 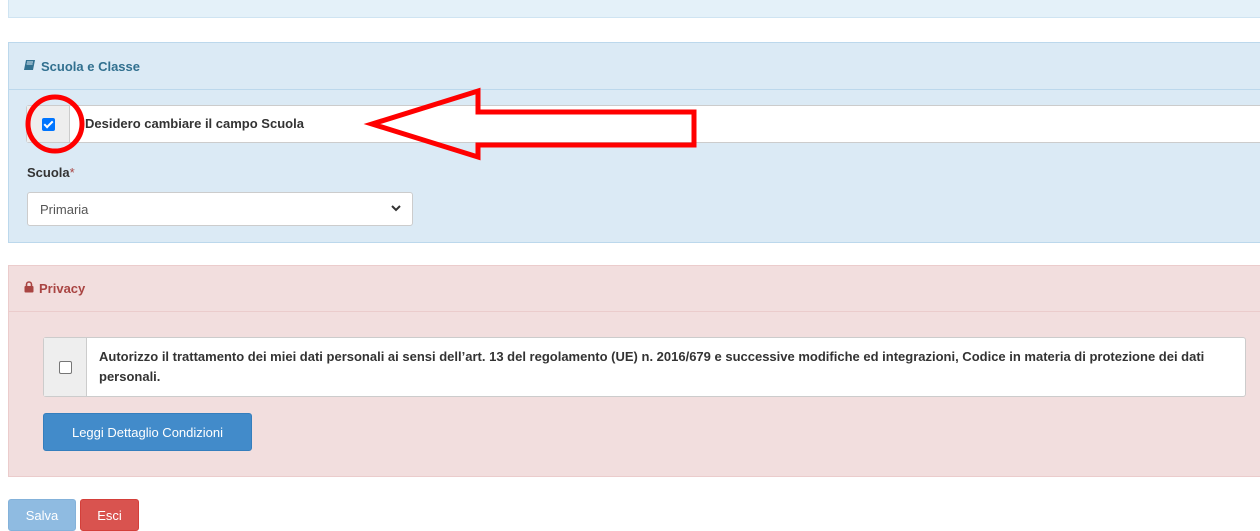 I want to click on school-field-label-text: Scuola, so click(x=48, y=172).